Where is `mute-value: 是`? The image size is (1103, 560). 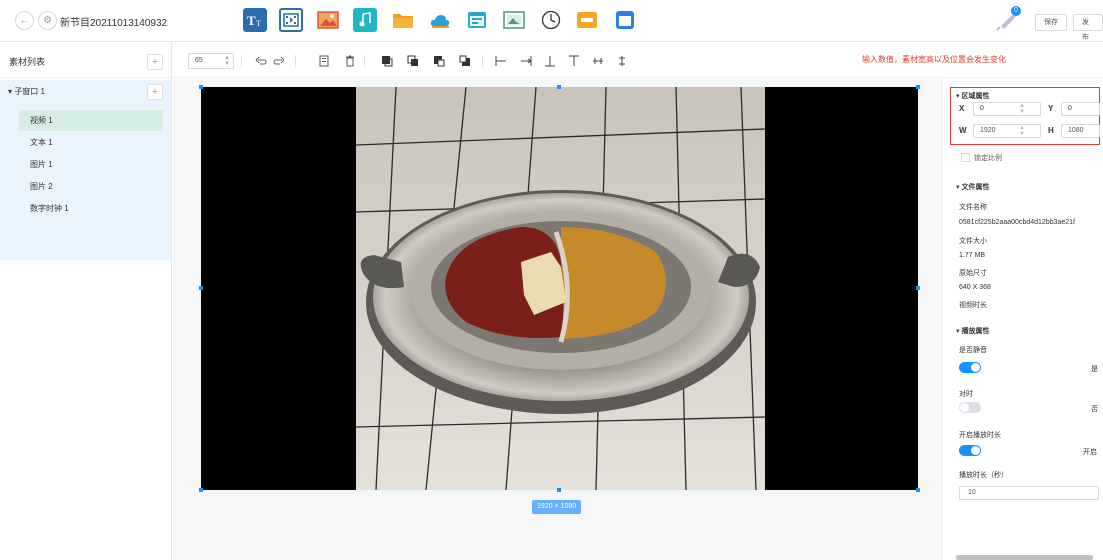 mute-value: 是 is located at coordinates (1094, 369).